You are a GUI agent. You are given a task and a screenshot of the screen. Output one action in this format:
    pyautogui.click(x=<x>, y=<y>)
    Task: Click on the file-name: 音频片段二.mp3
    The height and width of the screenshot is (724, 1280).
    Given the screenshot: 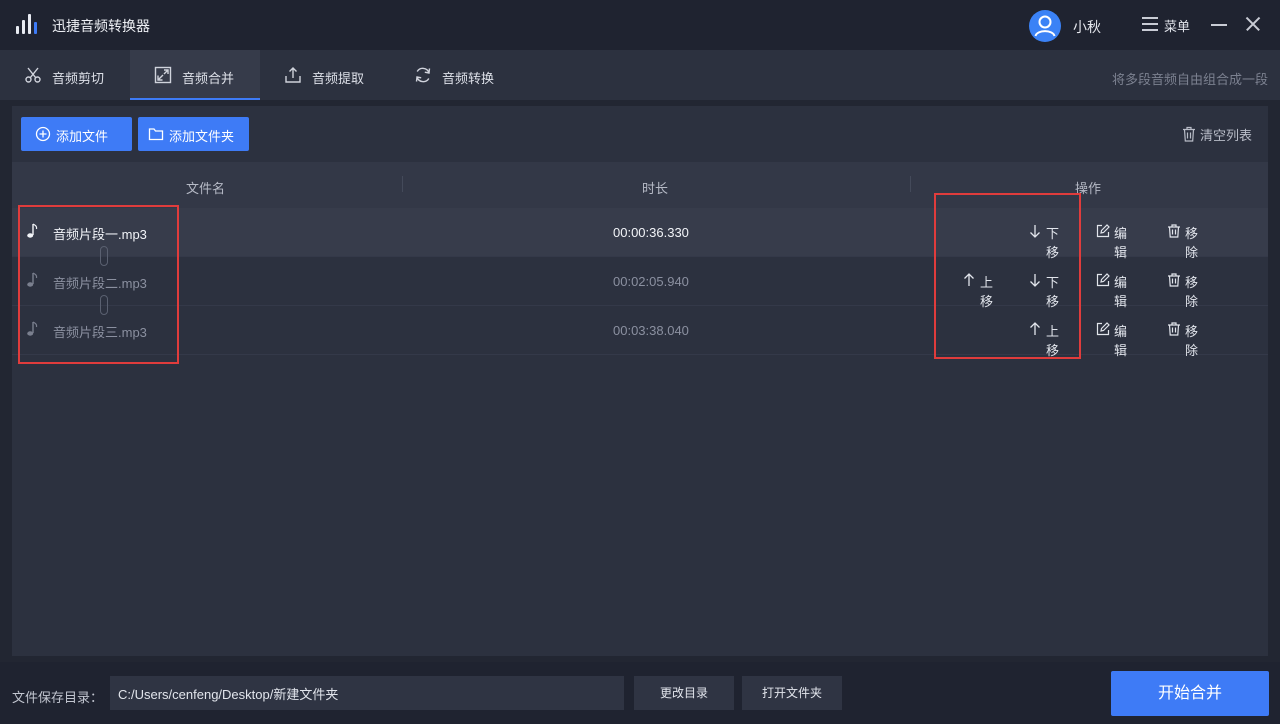 What is the action you would take?
    pyautogui.click(x=100, y=283)
    